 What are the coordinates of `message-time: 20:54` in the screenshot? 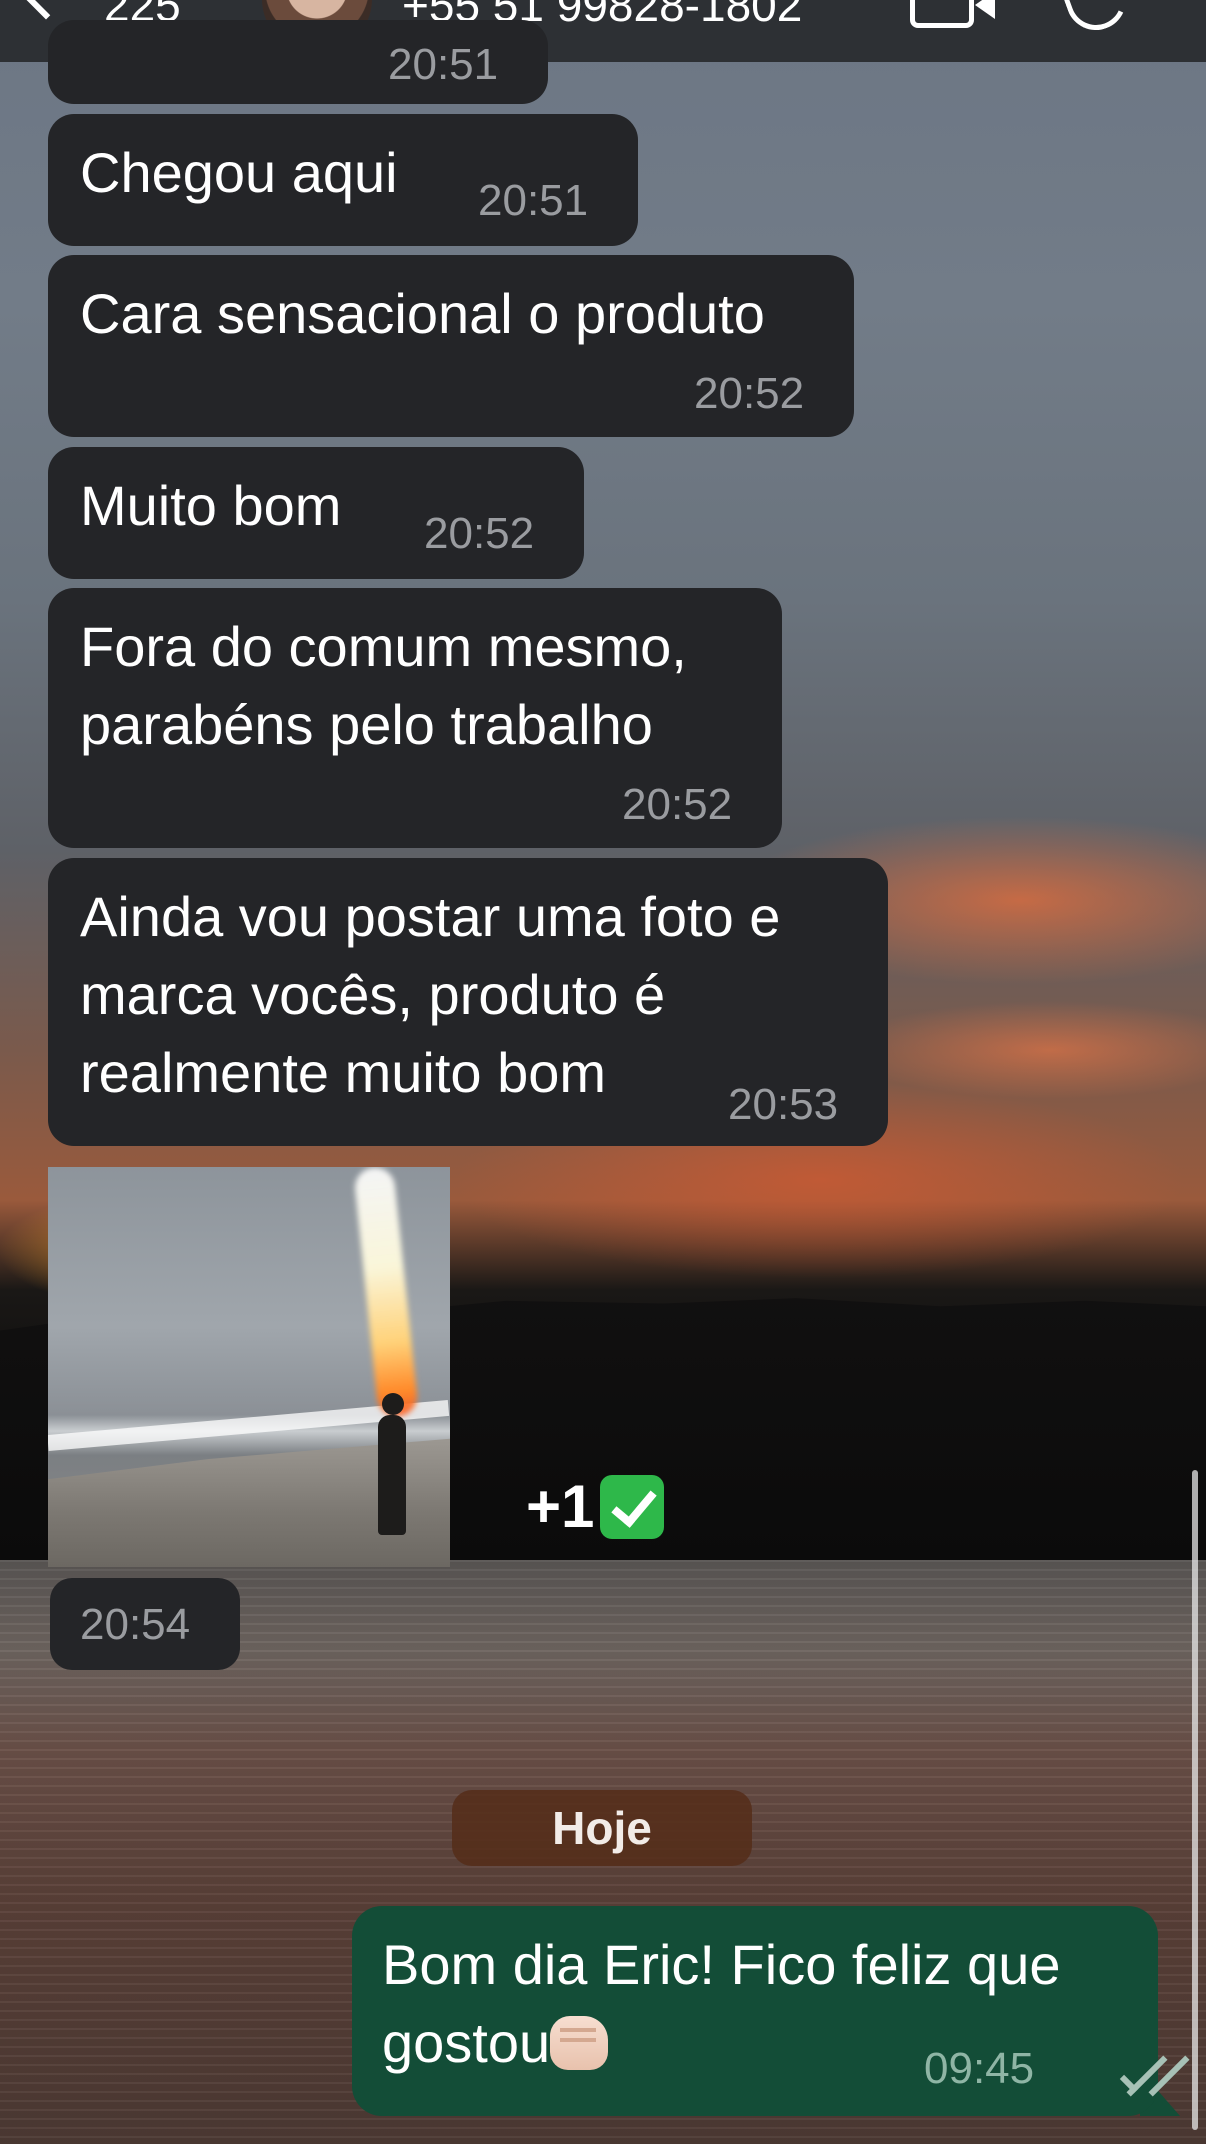 It's located at (135, 1624).